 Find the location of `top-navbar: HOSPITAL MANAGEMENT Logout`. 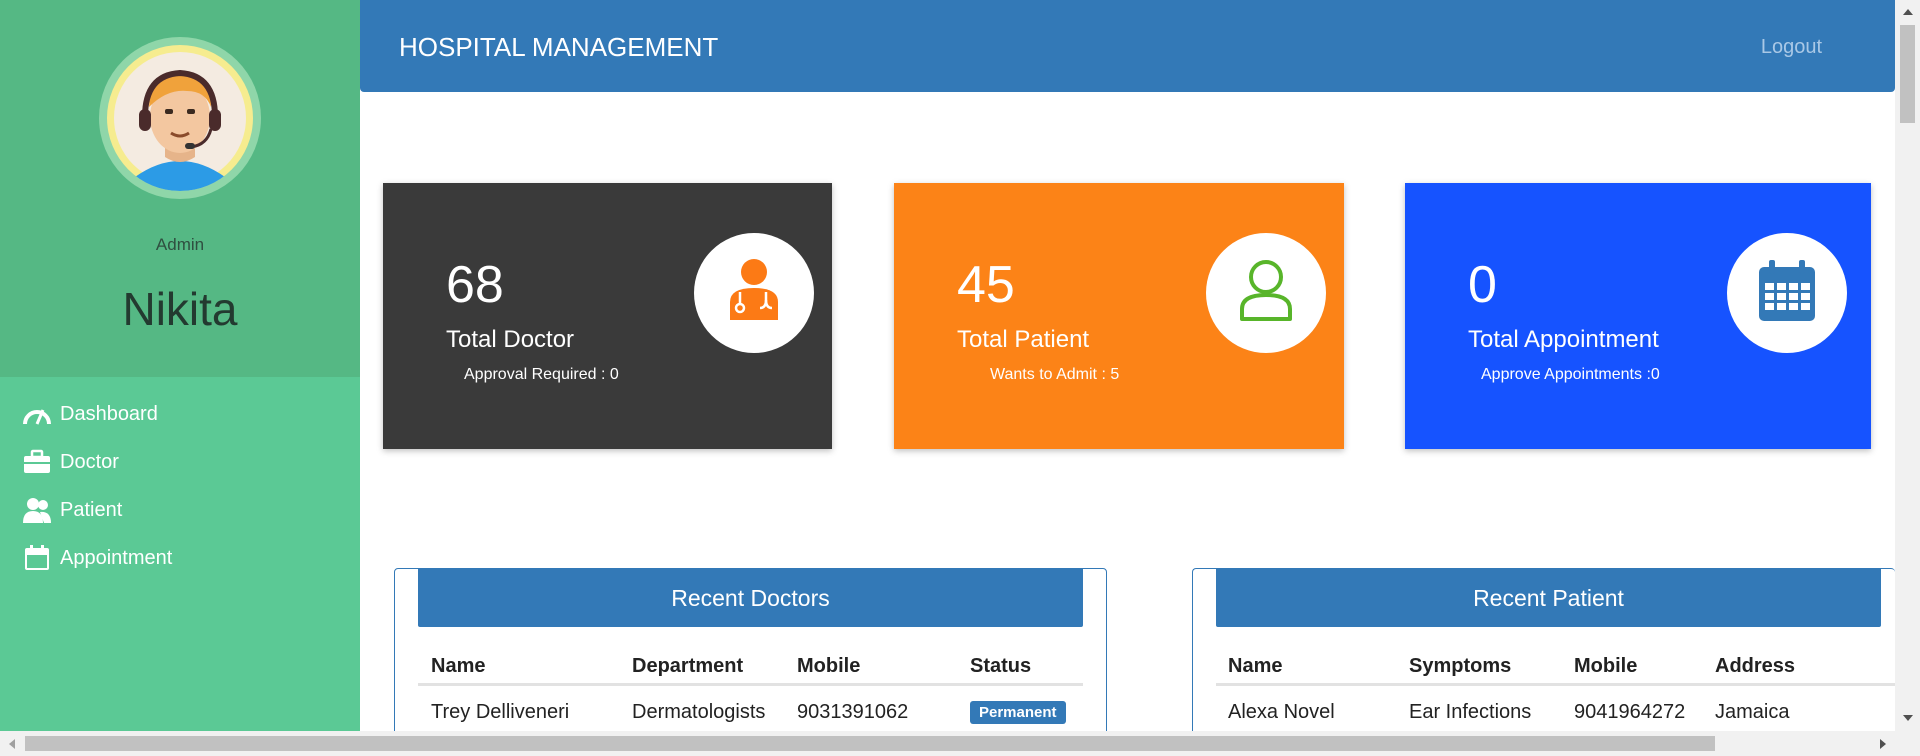

top-navbar: HOSPITAL MANAGEMENT Logout is located at coordinates (1127, 46).